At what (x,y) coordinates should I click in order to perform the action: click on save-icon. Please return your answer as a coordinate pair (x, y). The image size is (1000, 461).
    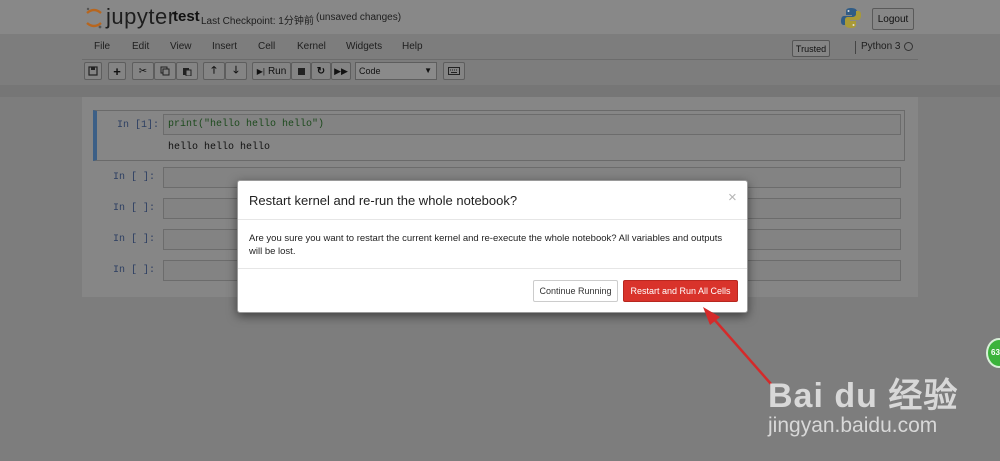
    Looking at the image, I should click on (93, 71).